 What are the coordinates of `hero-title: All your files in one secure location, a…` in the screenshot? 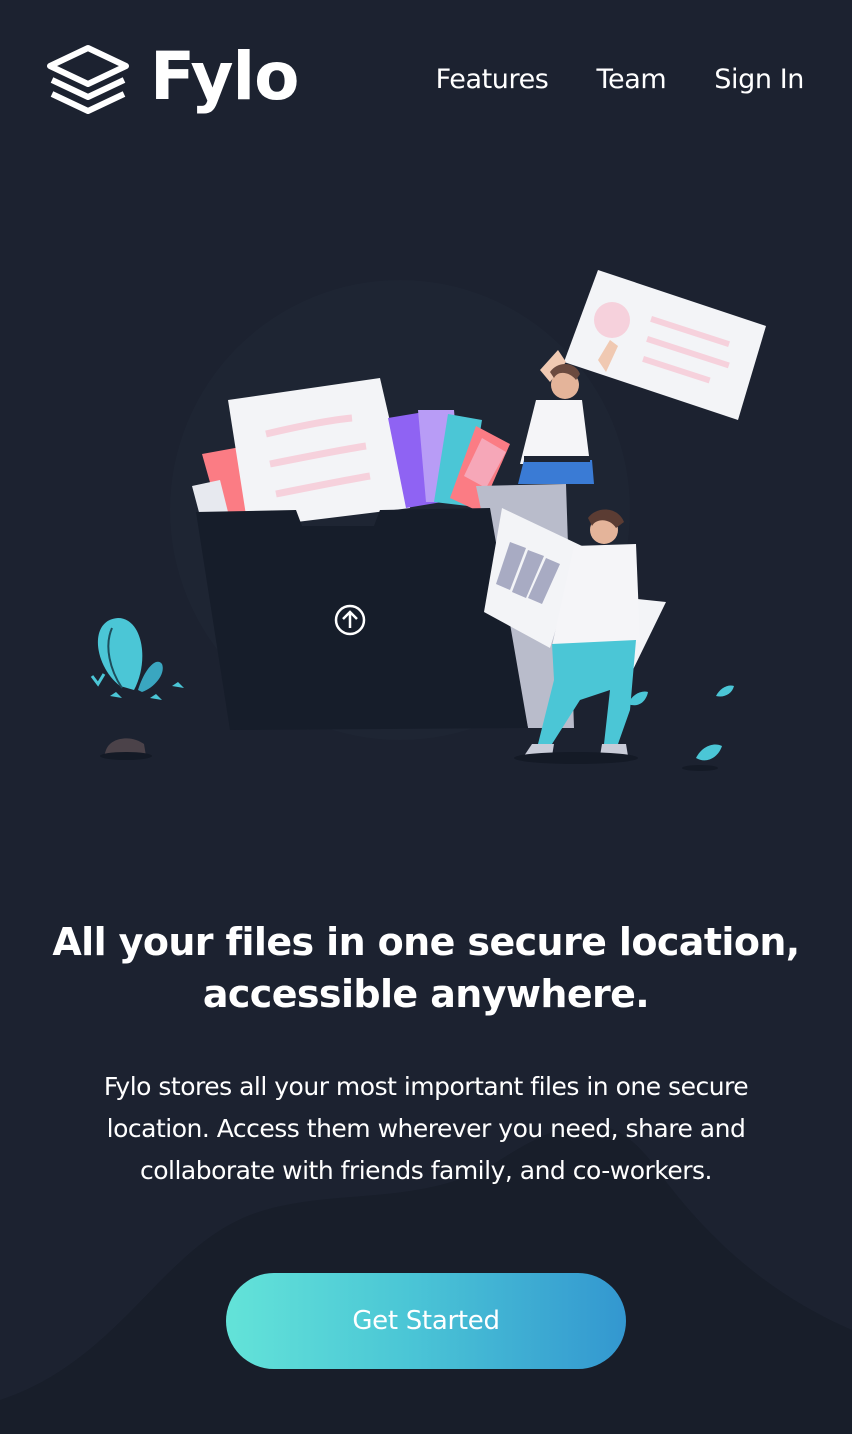 It's located at (426, 968).